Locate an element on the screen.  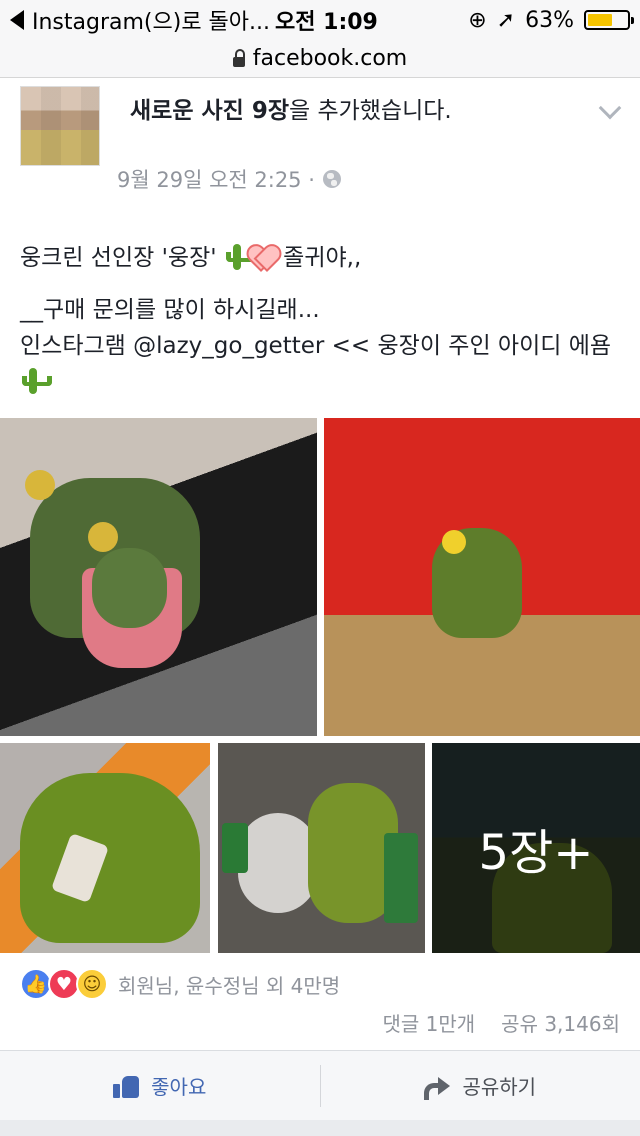
action-bar: 좋아요 공유하기 is located at coordinates (320, 1085).